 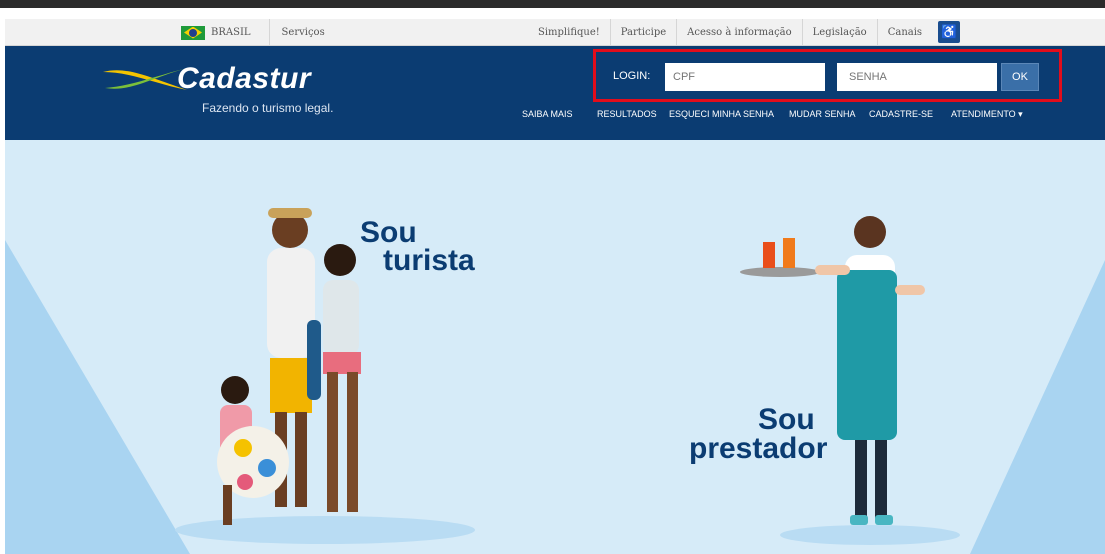 I want to click on gov-bar-left: BRASIL Serviços, so click(x=253, y=32).